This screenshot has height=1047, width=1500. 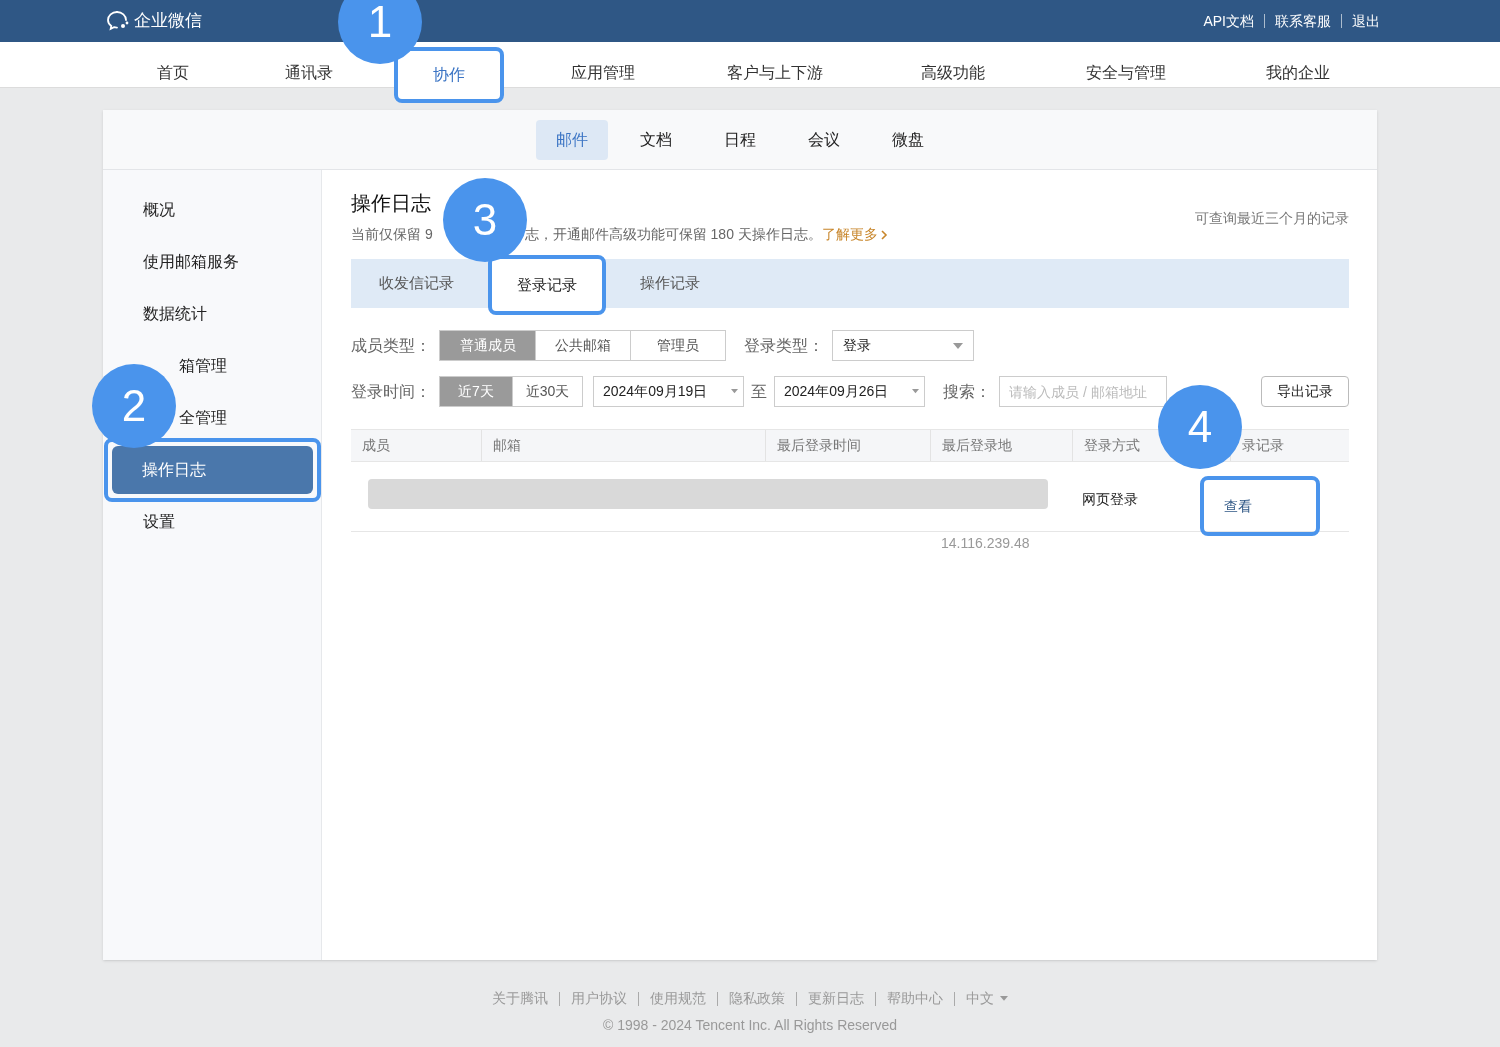 I want to click on log-tab: 操作记录, so click(x=670, y=283).